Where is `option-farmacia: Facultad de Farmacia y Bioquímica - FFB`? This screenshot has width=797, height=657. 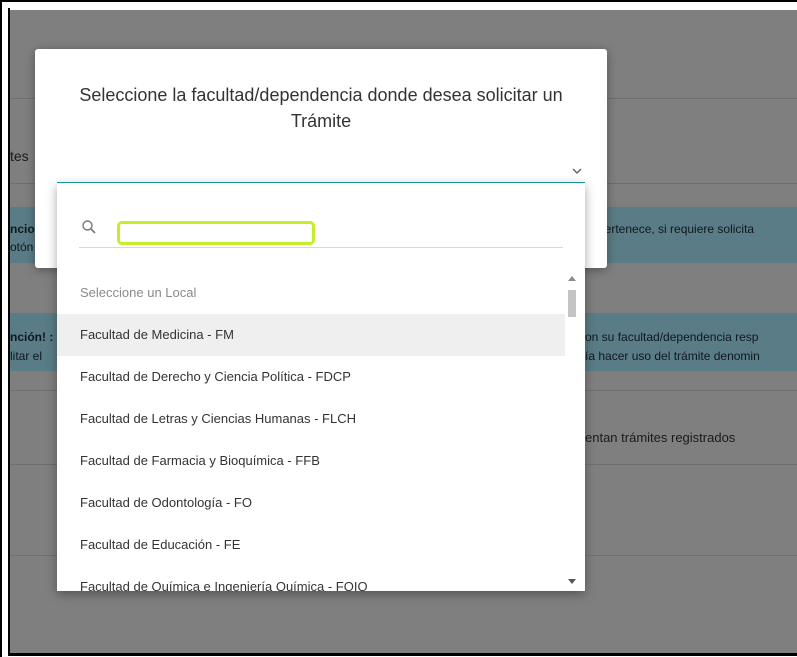
option-farmacia: Facultad de Farmacia y Bioquímica - FFB is located at coordinates (311, 461).